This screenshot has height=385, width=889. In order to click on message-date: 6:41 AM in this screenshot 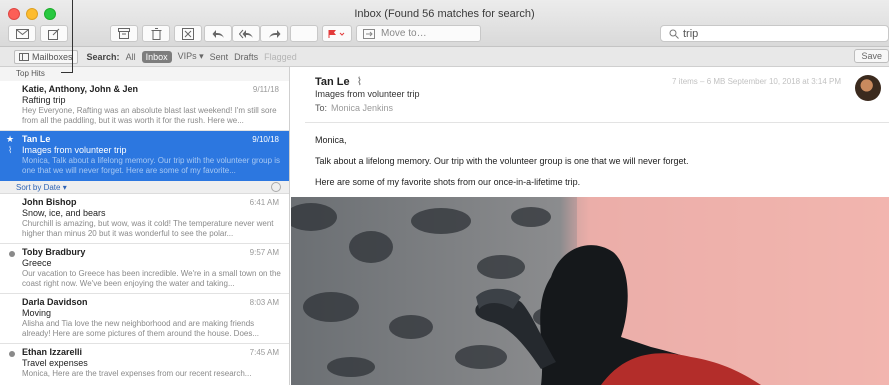, I will do `click(264, 202)`.